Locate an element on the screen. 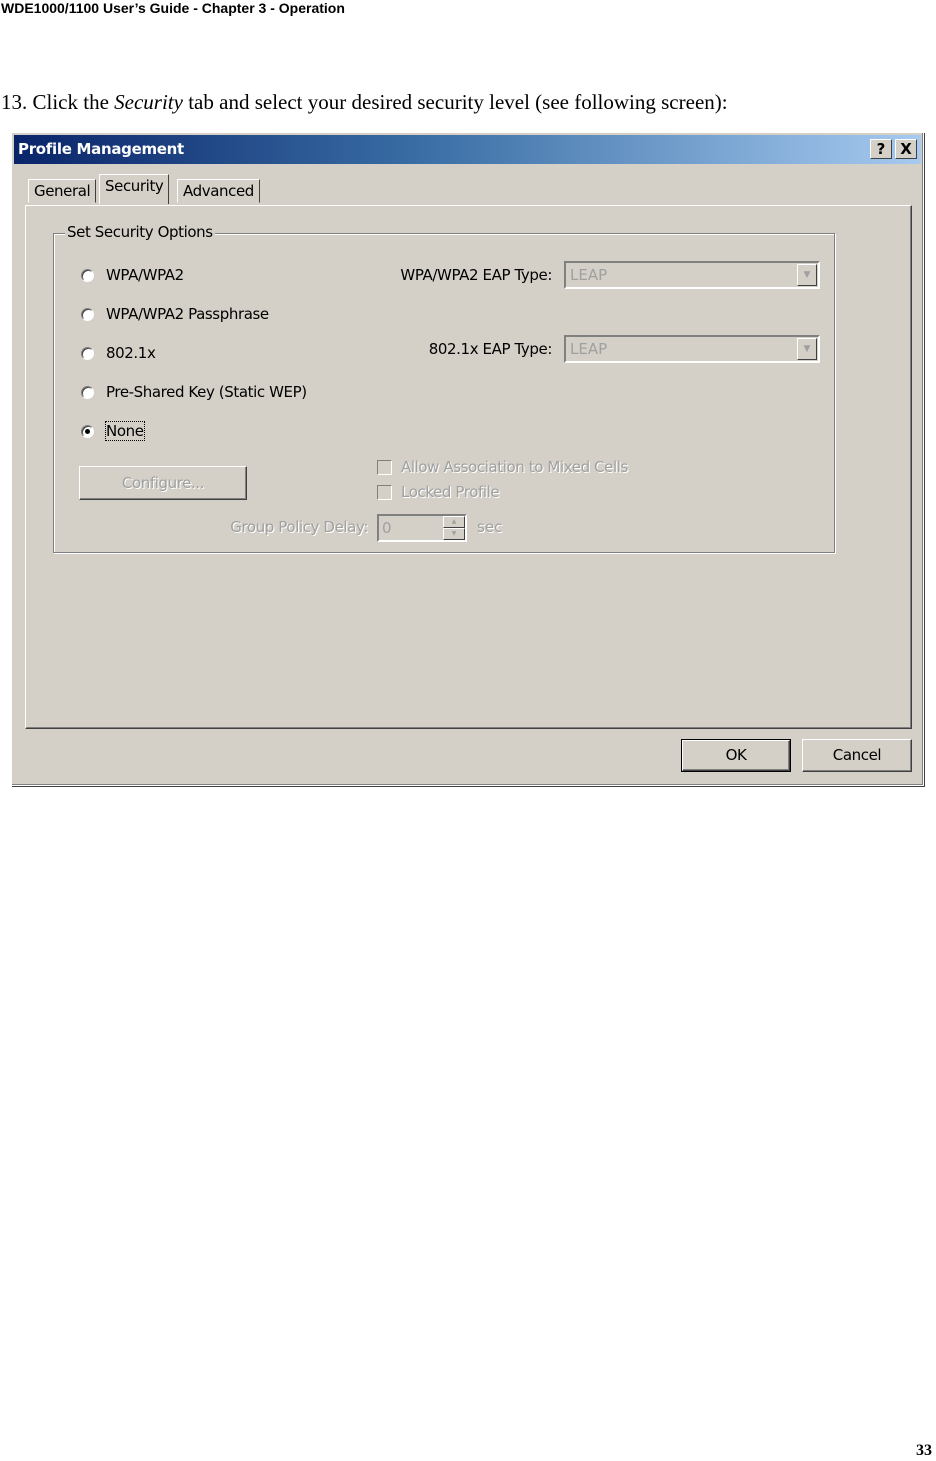  spin-up-icon: ▲ is located at coordinates (454, 522).